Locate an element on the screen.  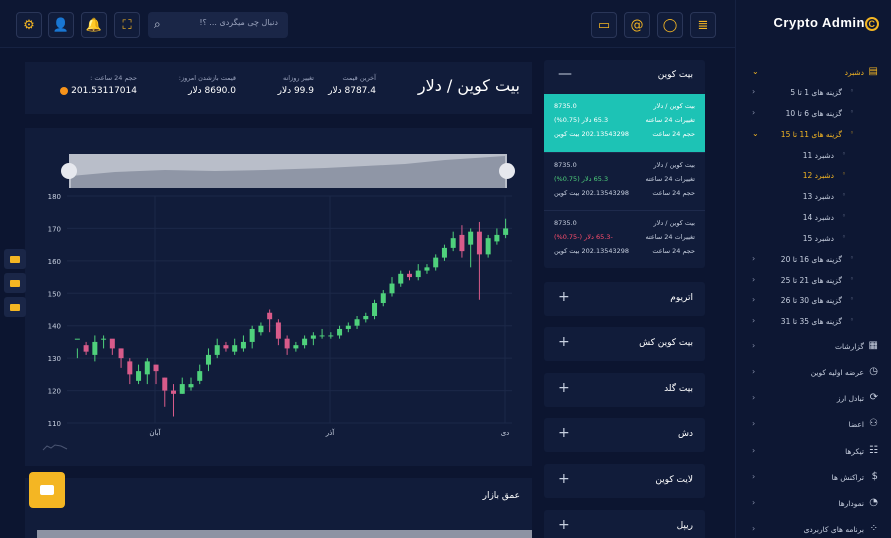
sidebar-item: ▤ دشبرد ⌄ is located at coordinates (813, 73).